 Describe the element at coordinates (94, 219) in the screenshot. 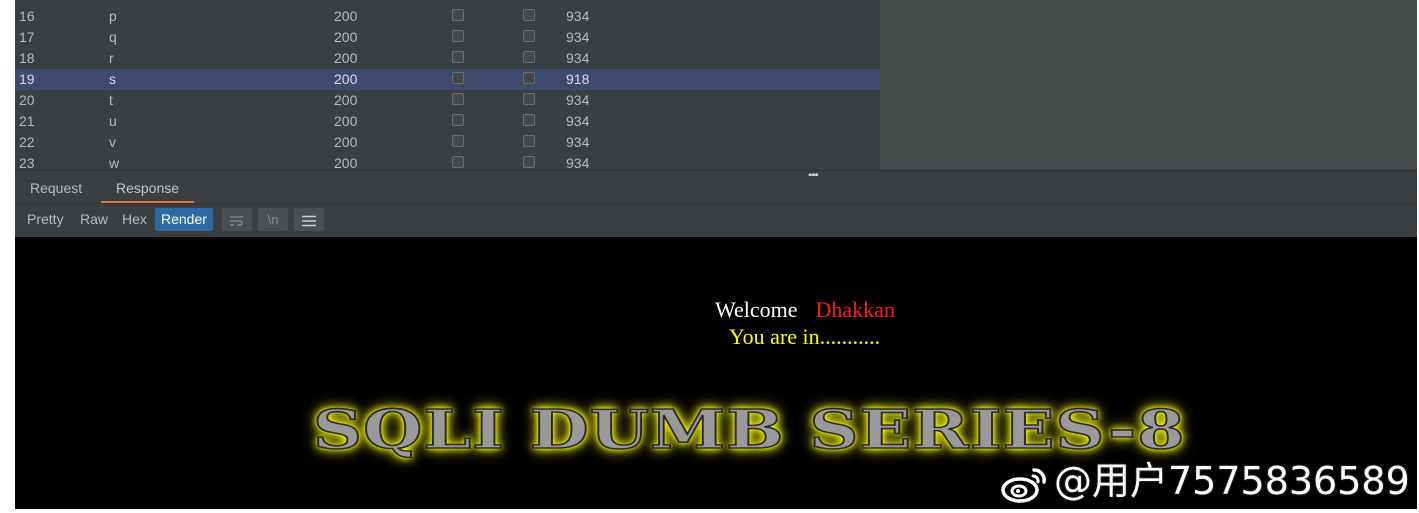

I see `raw-button: Raw` at that location.